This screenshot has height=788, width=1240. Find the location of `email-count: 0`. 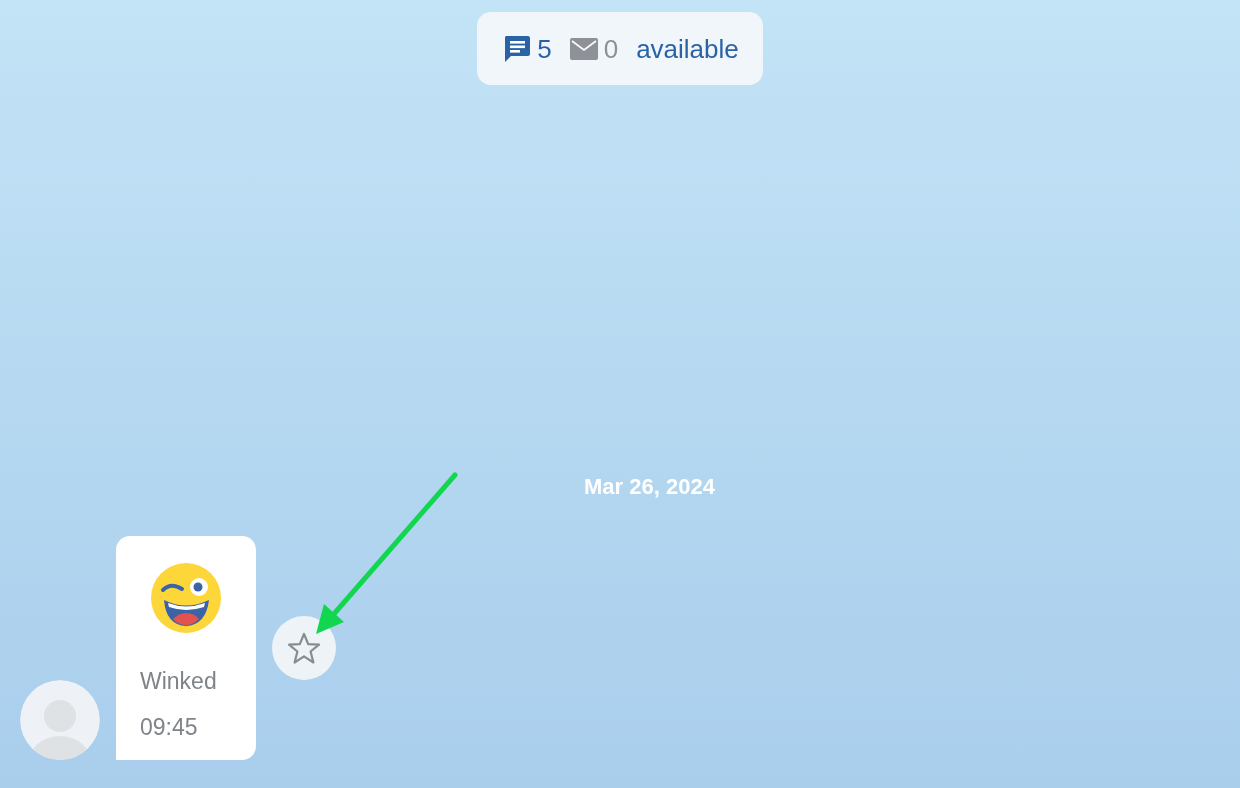

email-count: 0 is located at coordinates (611, 48).